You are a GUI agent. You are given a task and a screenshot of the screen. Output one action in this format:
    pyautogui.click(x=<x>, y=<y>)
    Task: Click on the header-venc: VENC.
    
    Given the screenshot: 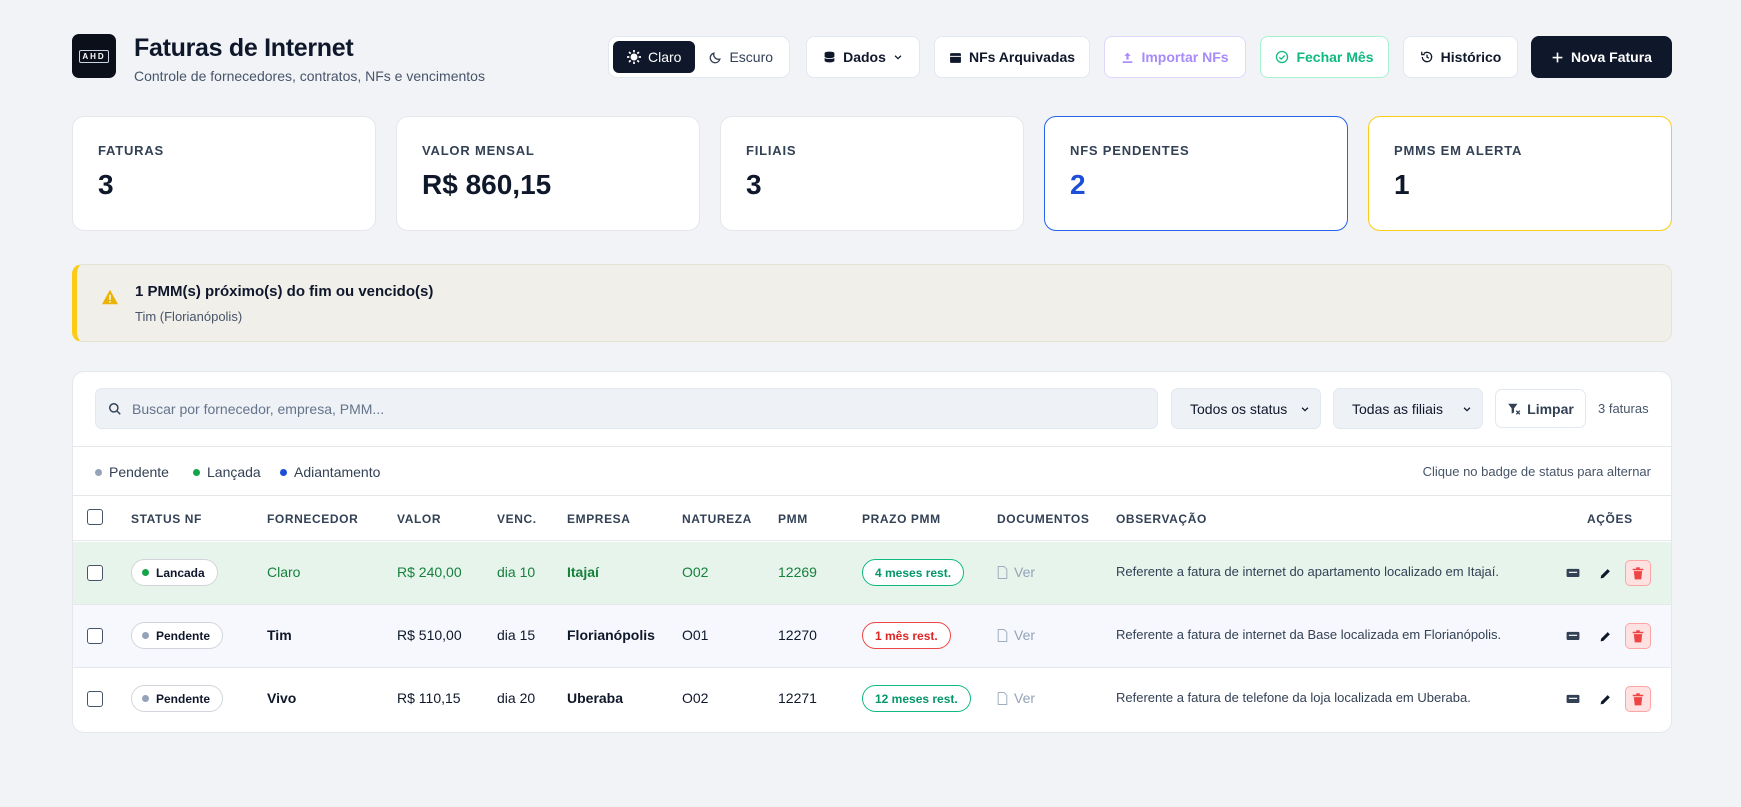 What is the action you would take?
    pyautogui.click(x=517, y=519)
    